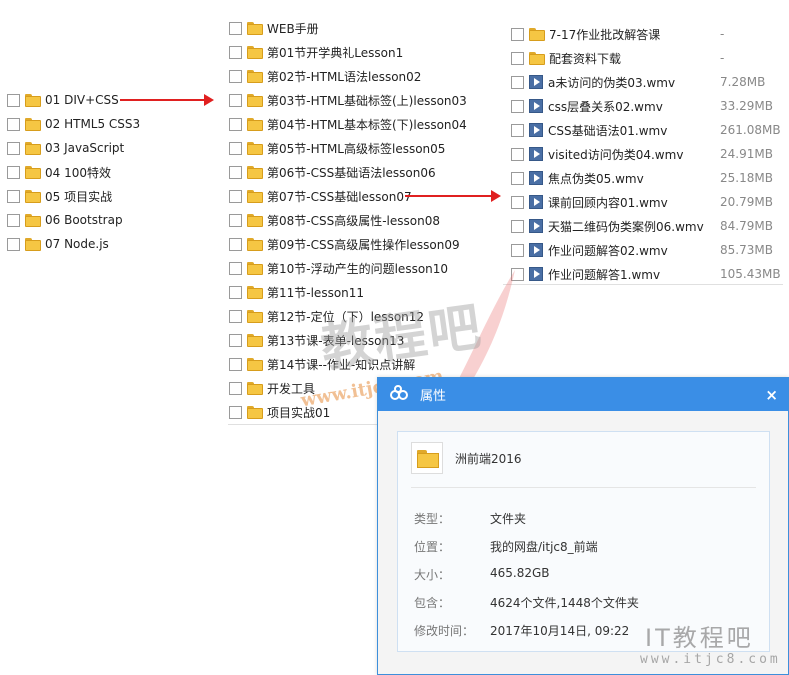 The width and height of the screenshot is (789, 675). What do you see at coordinates (316, 52) in the screenshot?
I see `list-item: 第01节开学典礼Lesson1` at bounding box center [316, 52].